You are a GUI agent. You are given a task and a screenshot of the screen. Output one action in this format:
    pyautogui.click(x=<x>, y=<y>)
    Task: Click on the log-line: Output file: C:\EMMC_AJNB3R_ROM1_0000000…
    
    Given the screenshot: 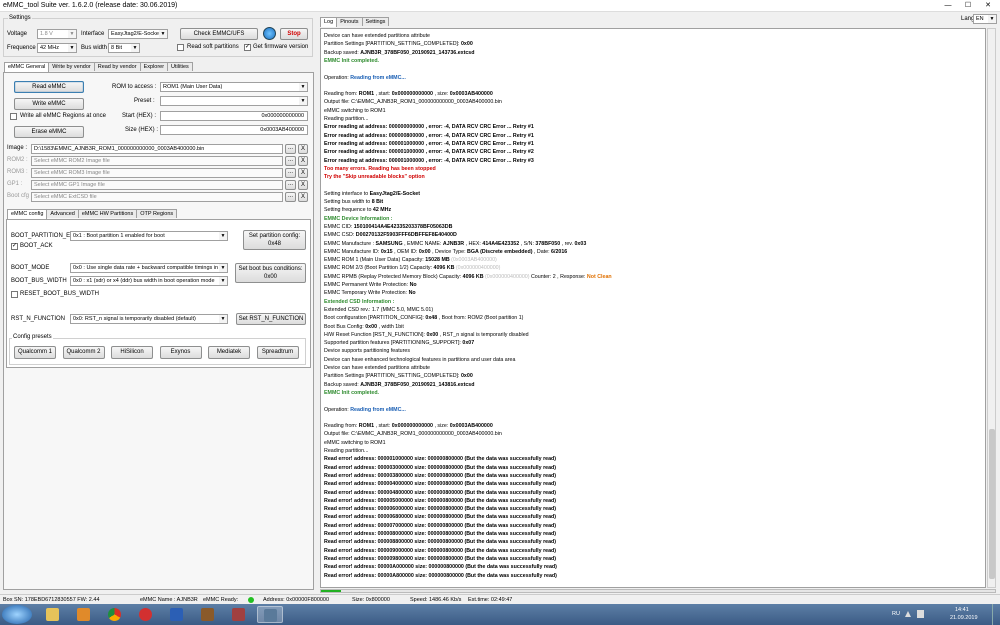 What is the action you would take?
    pyautogui.click(x=413, y=434)
    